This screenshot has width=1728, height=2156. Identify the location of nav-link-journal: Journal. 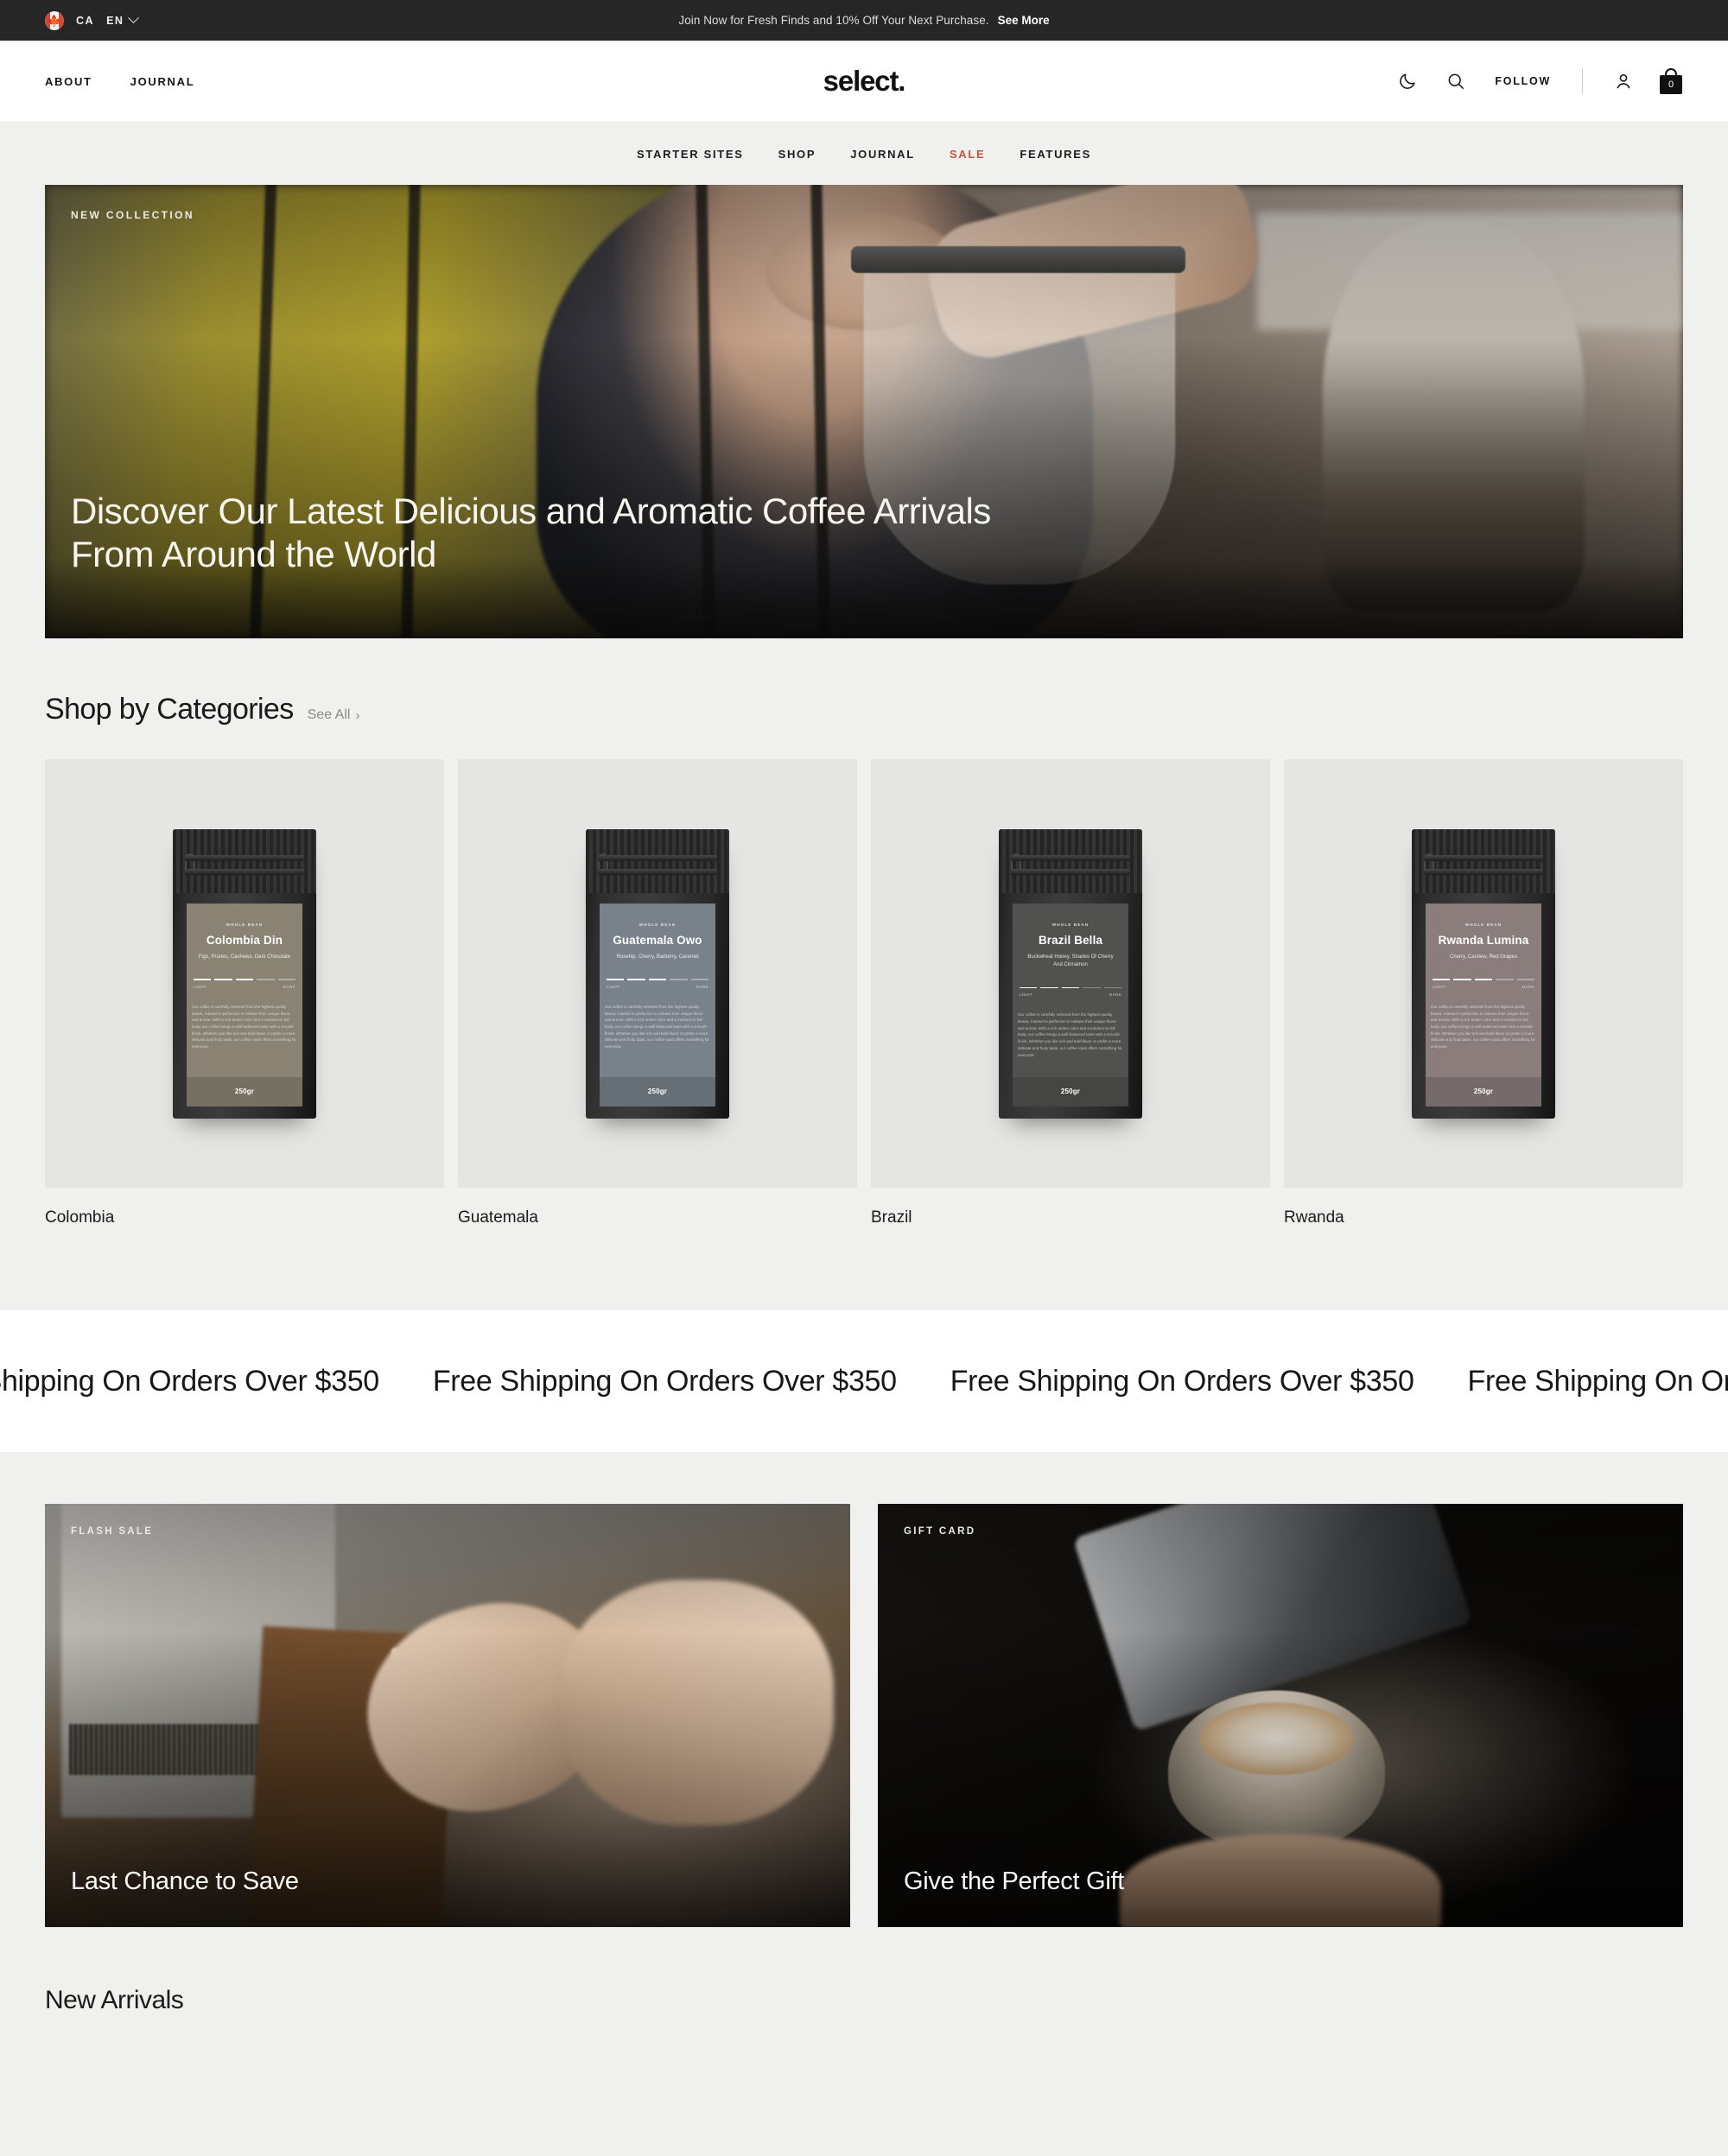
(162, 81).